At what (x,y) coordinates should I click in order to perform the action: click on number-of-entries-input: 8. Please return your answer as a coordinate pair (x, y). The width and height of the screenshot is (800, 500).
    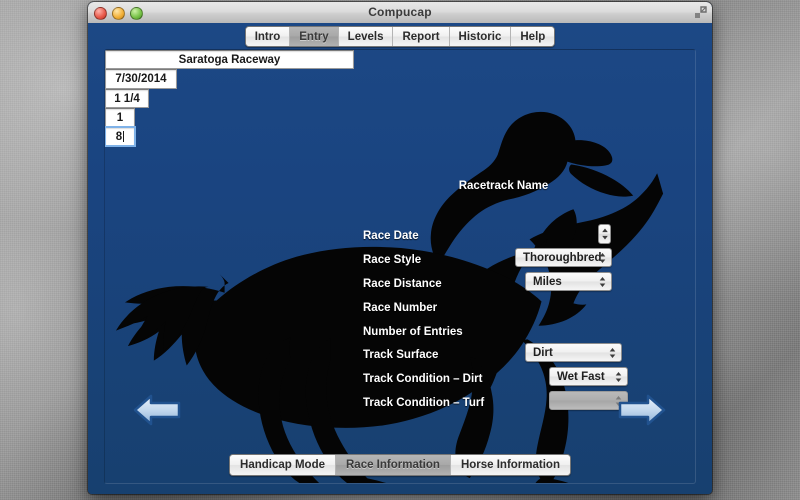
    Looking at the image, I should click on (120, 136).